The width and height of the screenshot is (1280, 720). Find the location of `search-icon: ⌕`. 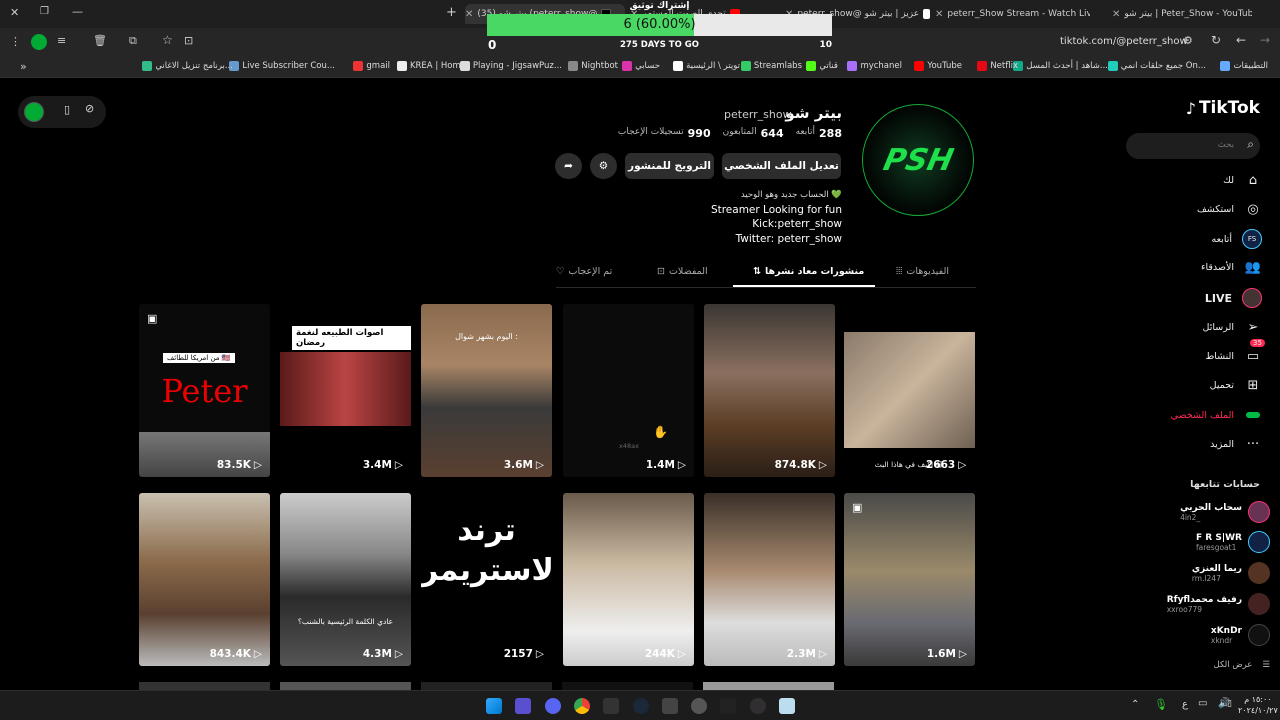

search-icon: ⌕ is located at coordinates (1250, 144).